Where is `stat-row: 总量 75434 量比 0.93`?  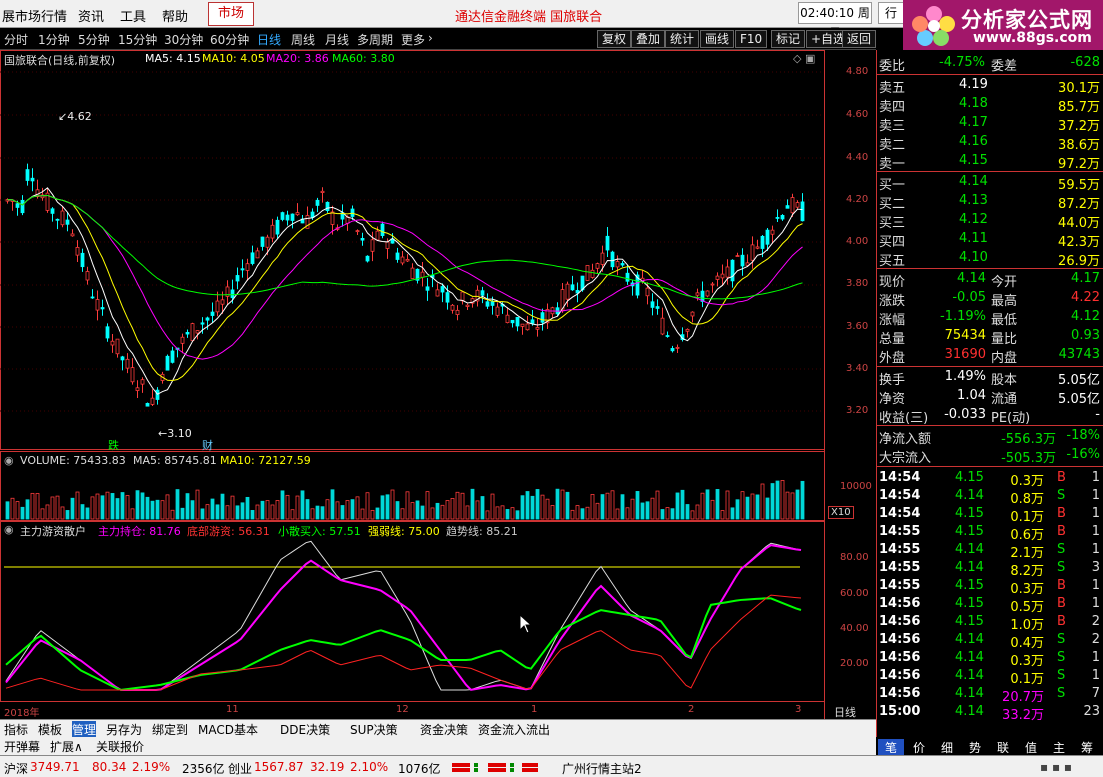 stat-row: 总量 75434 量比 0.93 is located at coordinates (990, 337).